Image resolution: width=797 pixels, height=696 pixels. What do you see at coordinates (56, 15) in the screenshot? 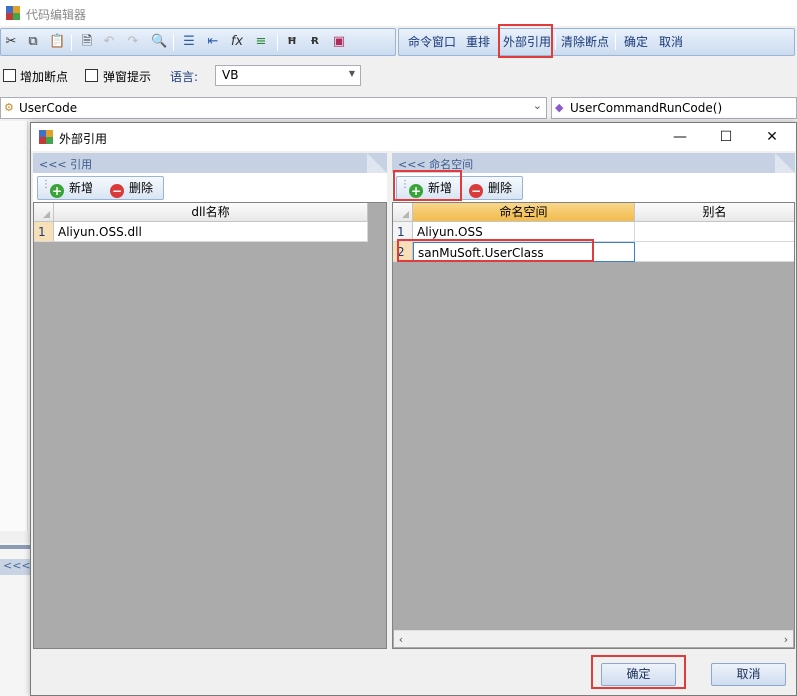
I see `app-title: 代码编辑器` at bounding box center [56, 15].